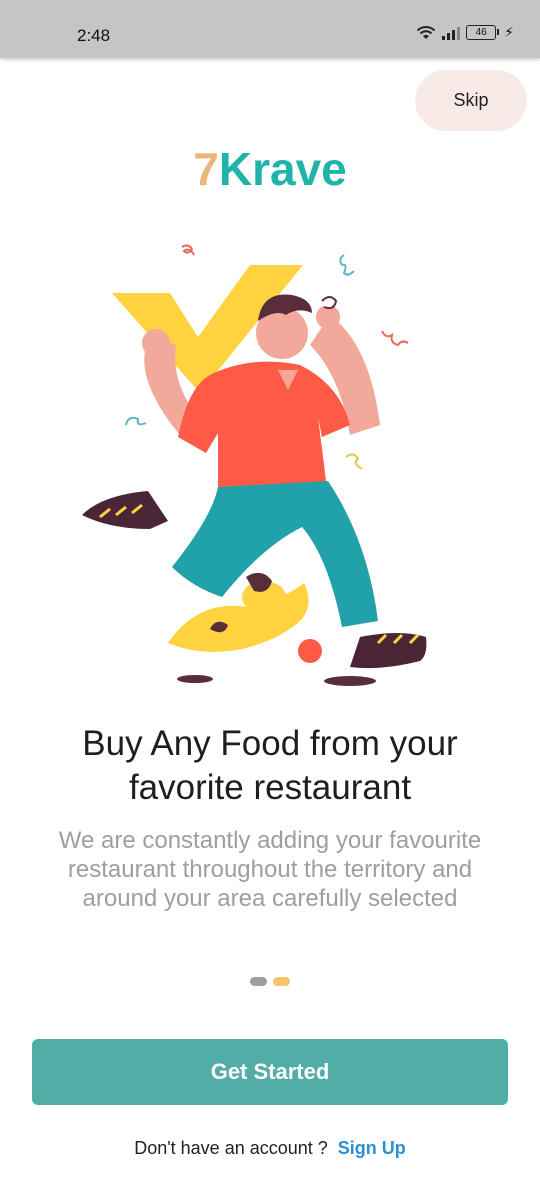 This screenshot has width=540, height=1200. What do you see at coordinates (471, 100) in the screenshot?
I see `skip-button: Skip` at bounding box center [471, 100].